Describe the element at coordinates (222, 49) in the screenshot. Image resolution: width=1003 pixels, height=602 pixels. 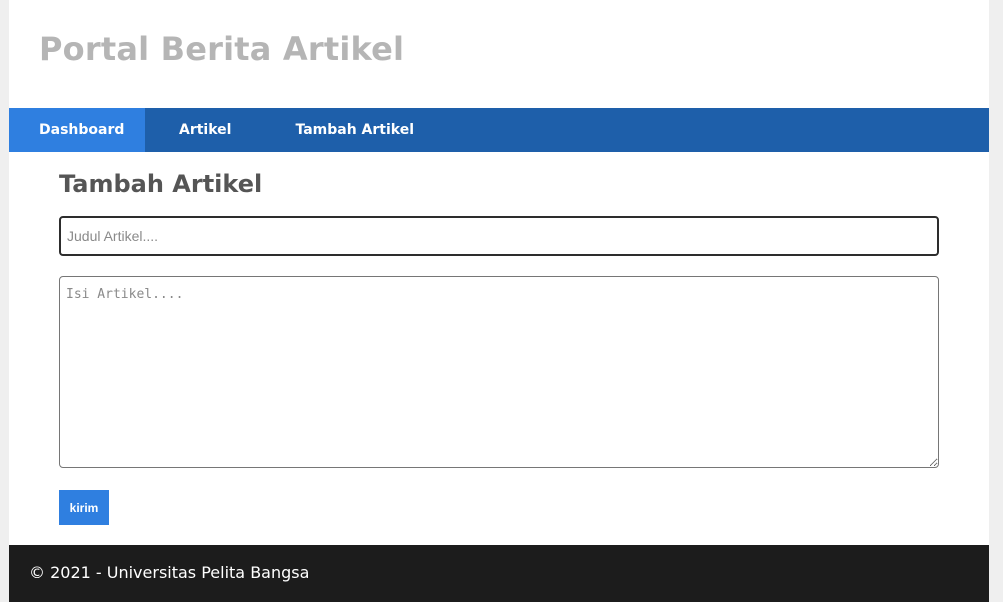
I see `site-title: Portal Berita Artikel` at that location.